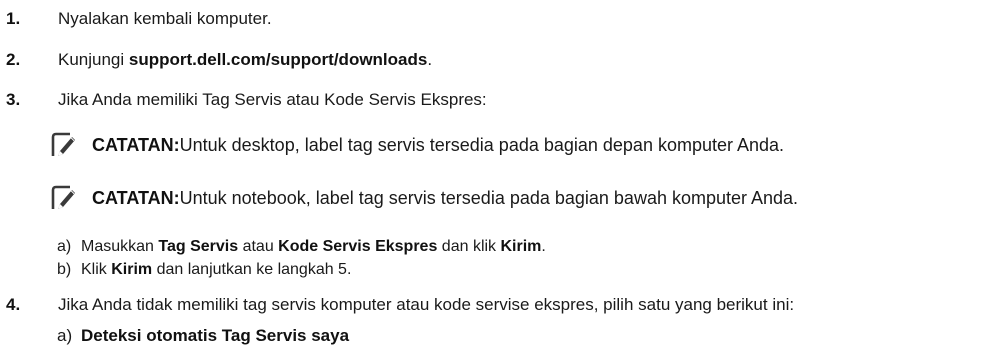 The height and width of the screenshot is (361, 1000). Describe the element at coordinates (64, 269) in the screenshot. I see `substep-letter: b)` at that location.